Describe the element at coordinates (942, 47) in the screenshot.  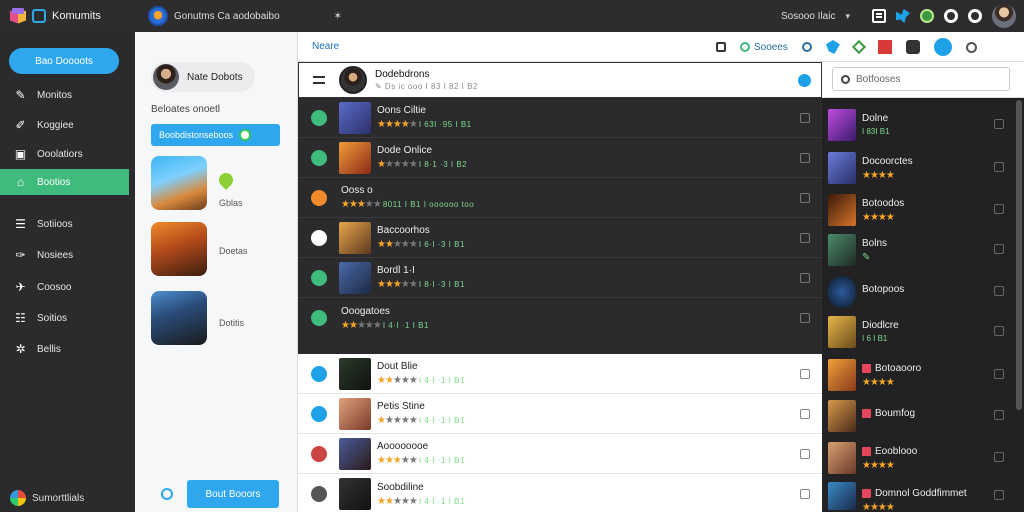
I see `info-icon` at that location.